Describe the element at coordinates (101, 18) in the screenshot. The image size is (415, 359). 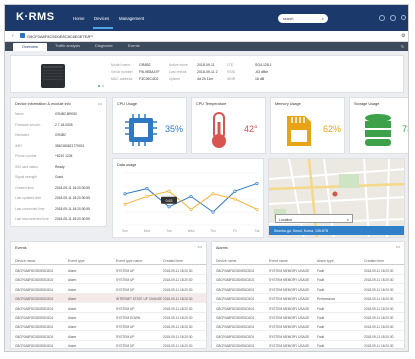
I see `nav-devices: Devices` at that location.